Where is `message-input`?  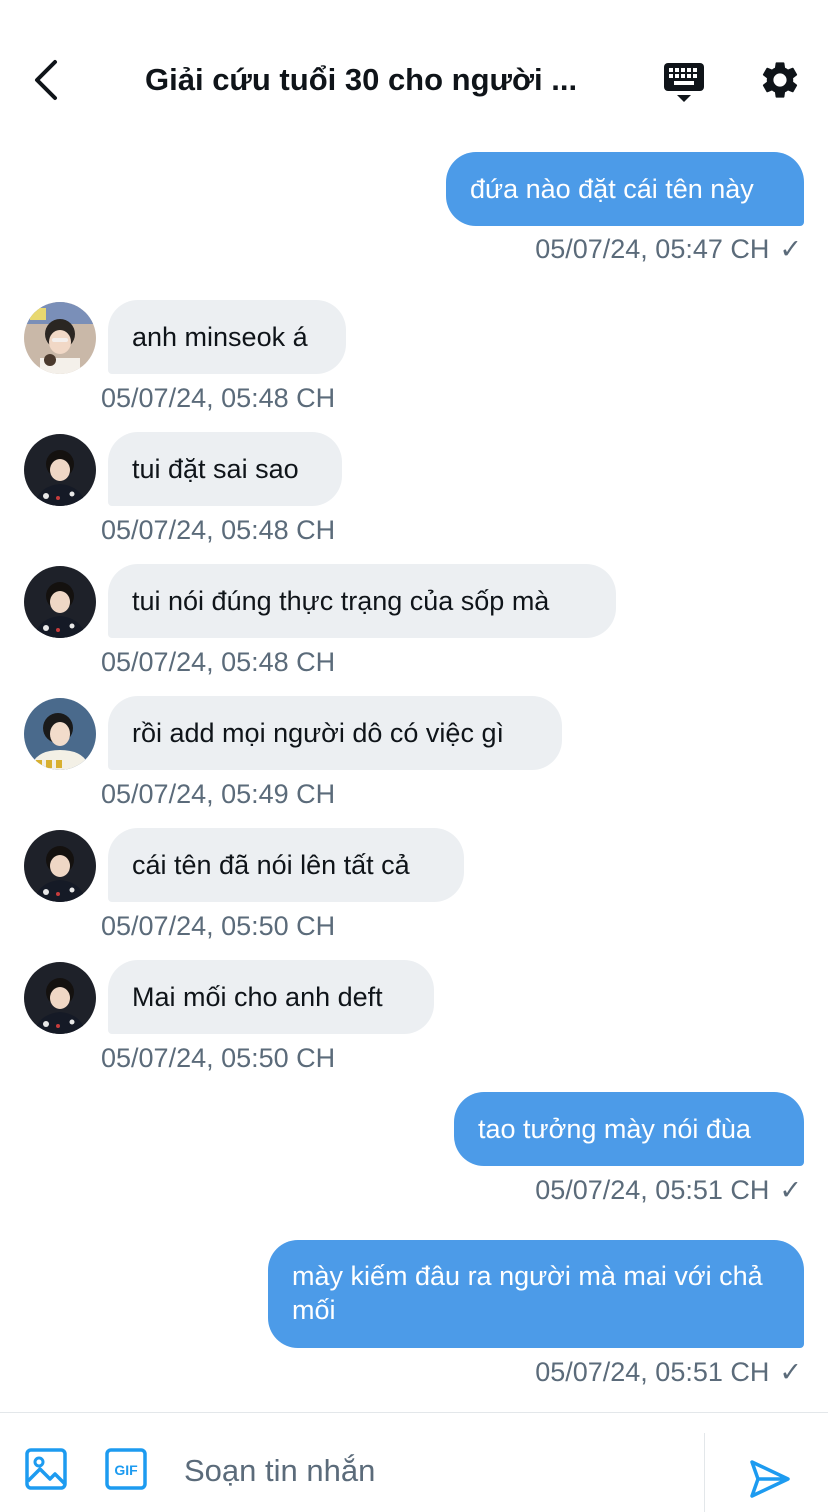 message-input is located at coordinates (434, 1471).